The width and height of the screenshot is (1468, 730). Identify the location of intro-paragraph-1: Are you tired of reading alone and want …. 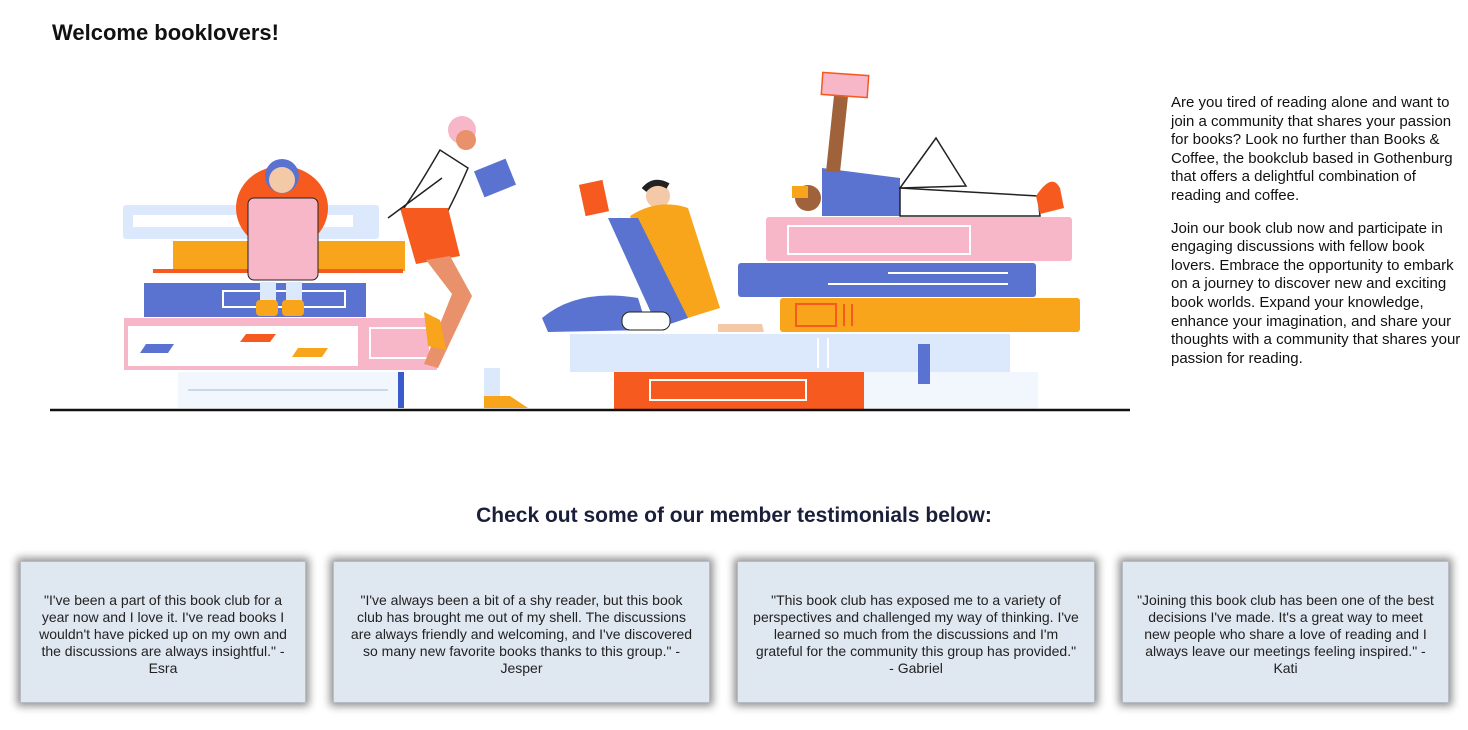
(1312, 149).